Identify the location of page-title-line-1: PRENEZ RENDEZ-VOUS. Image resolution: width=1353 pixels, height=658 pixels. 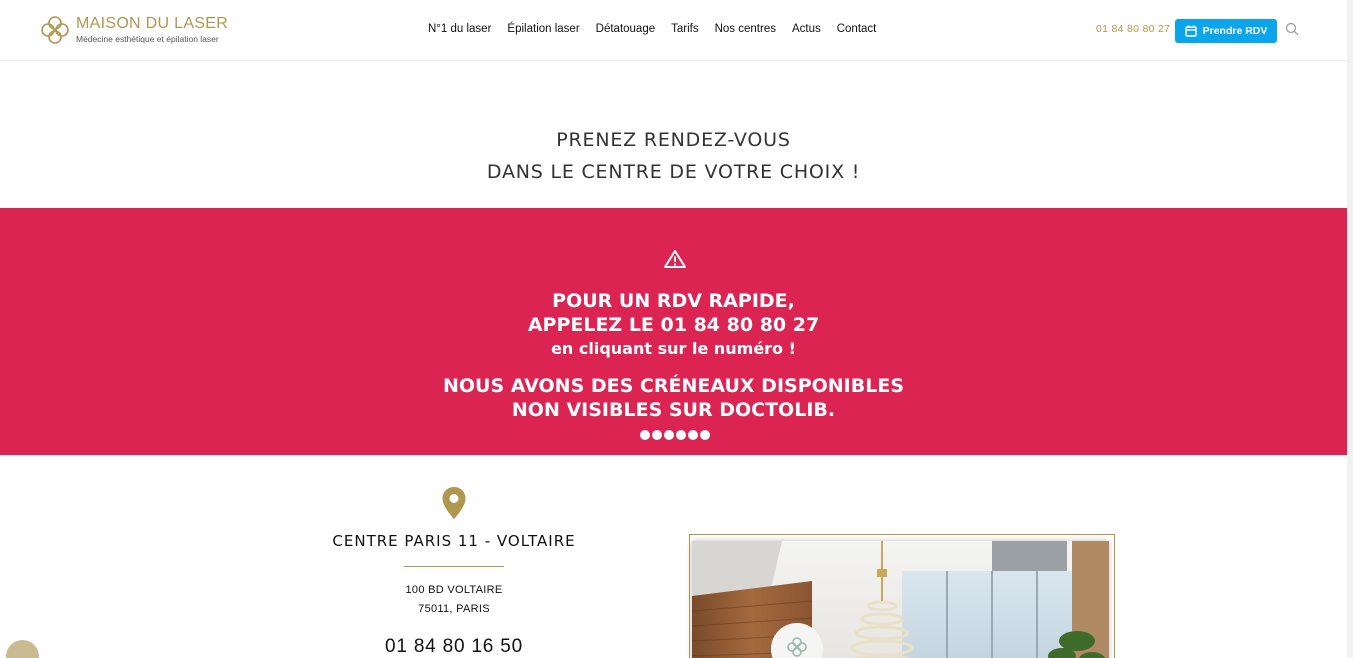
(673, 140).